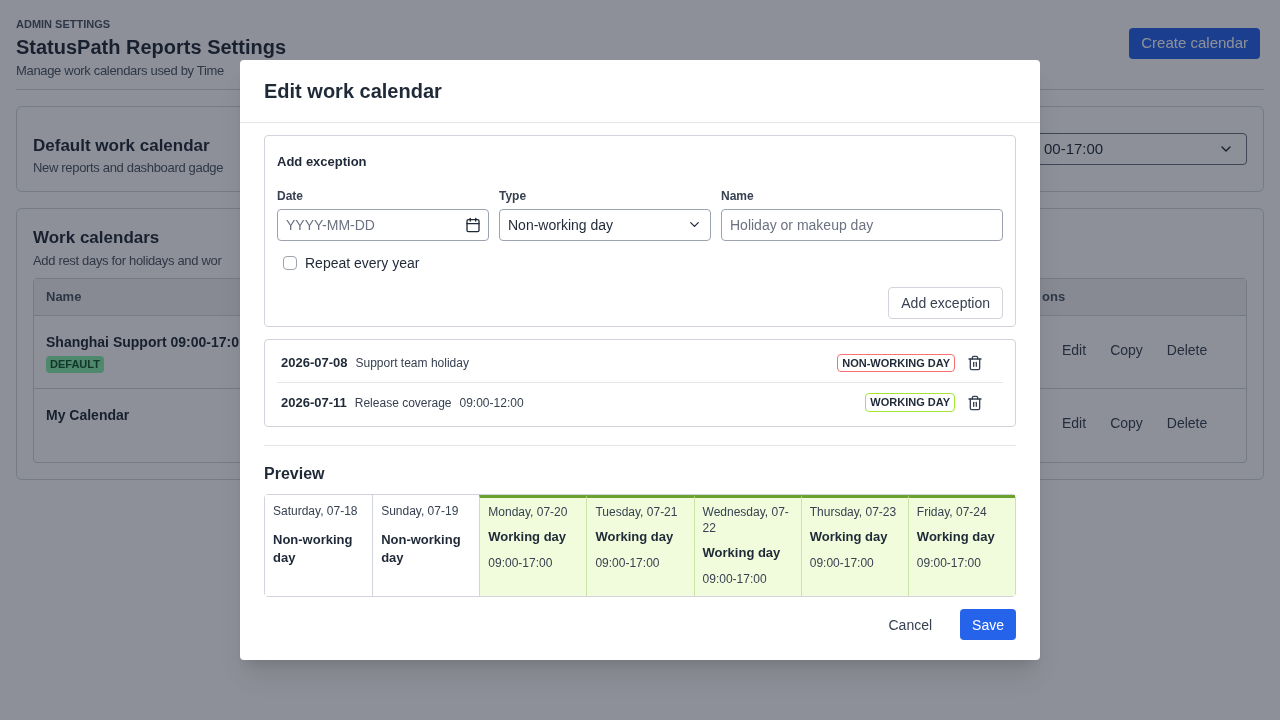  I want to click on exception-name: Release coverage, so click(403, 402).